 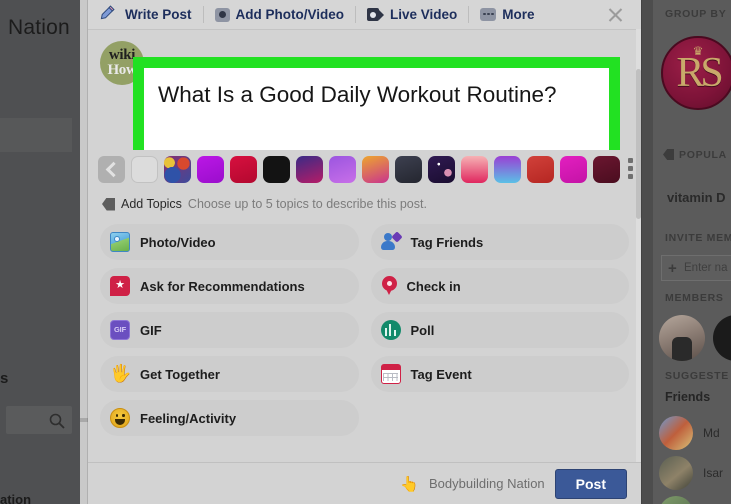 What do you see at coordinates (309, 169) in the screenshot?
I see `swatch-indigo-rose-gradient` at bounding box center [309, 169].